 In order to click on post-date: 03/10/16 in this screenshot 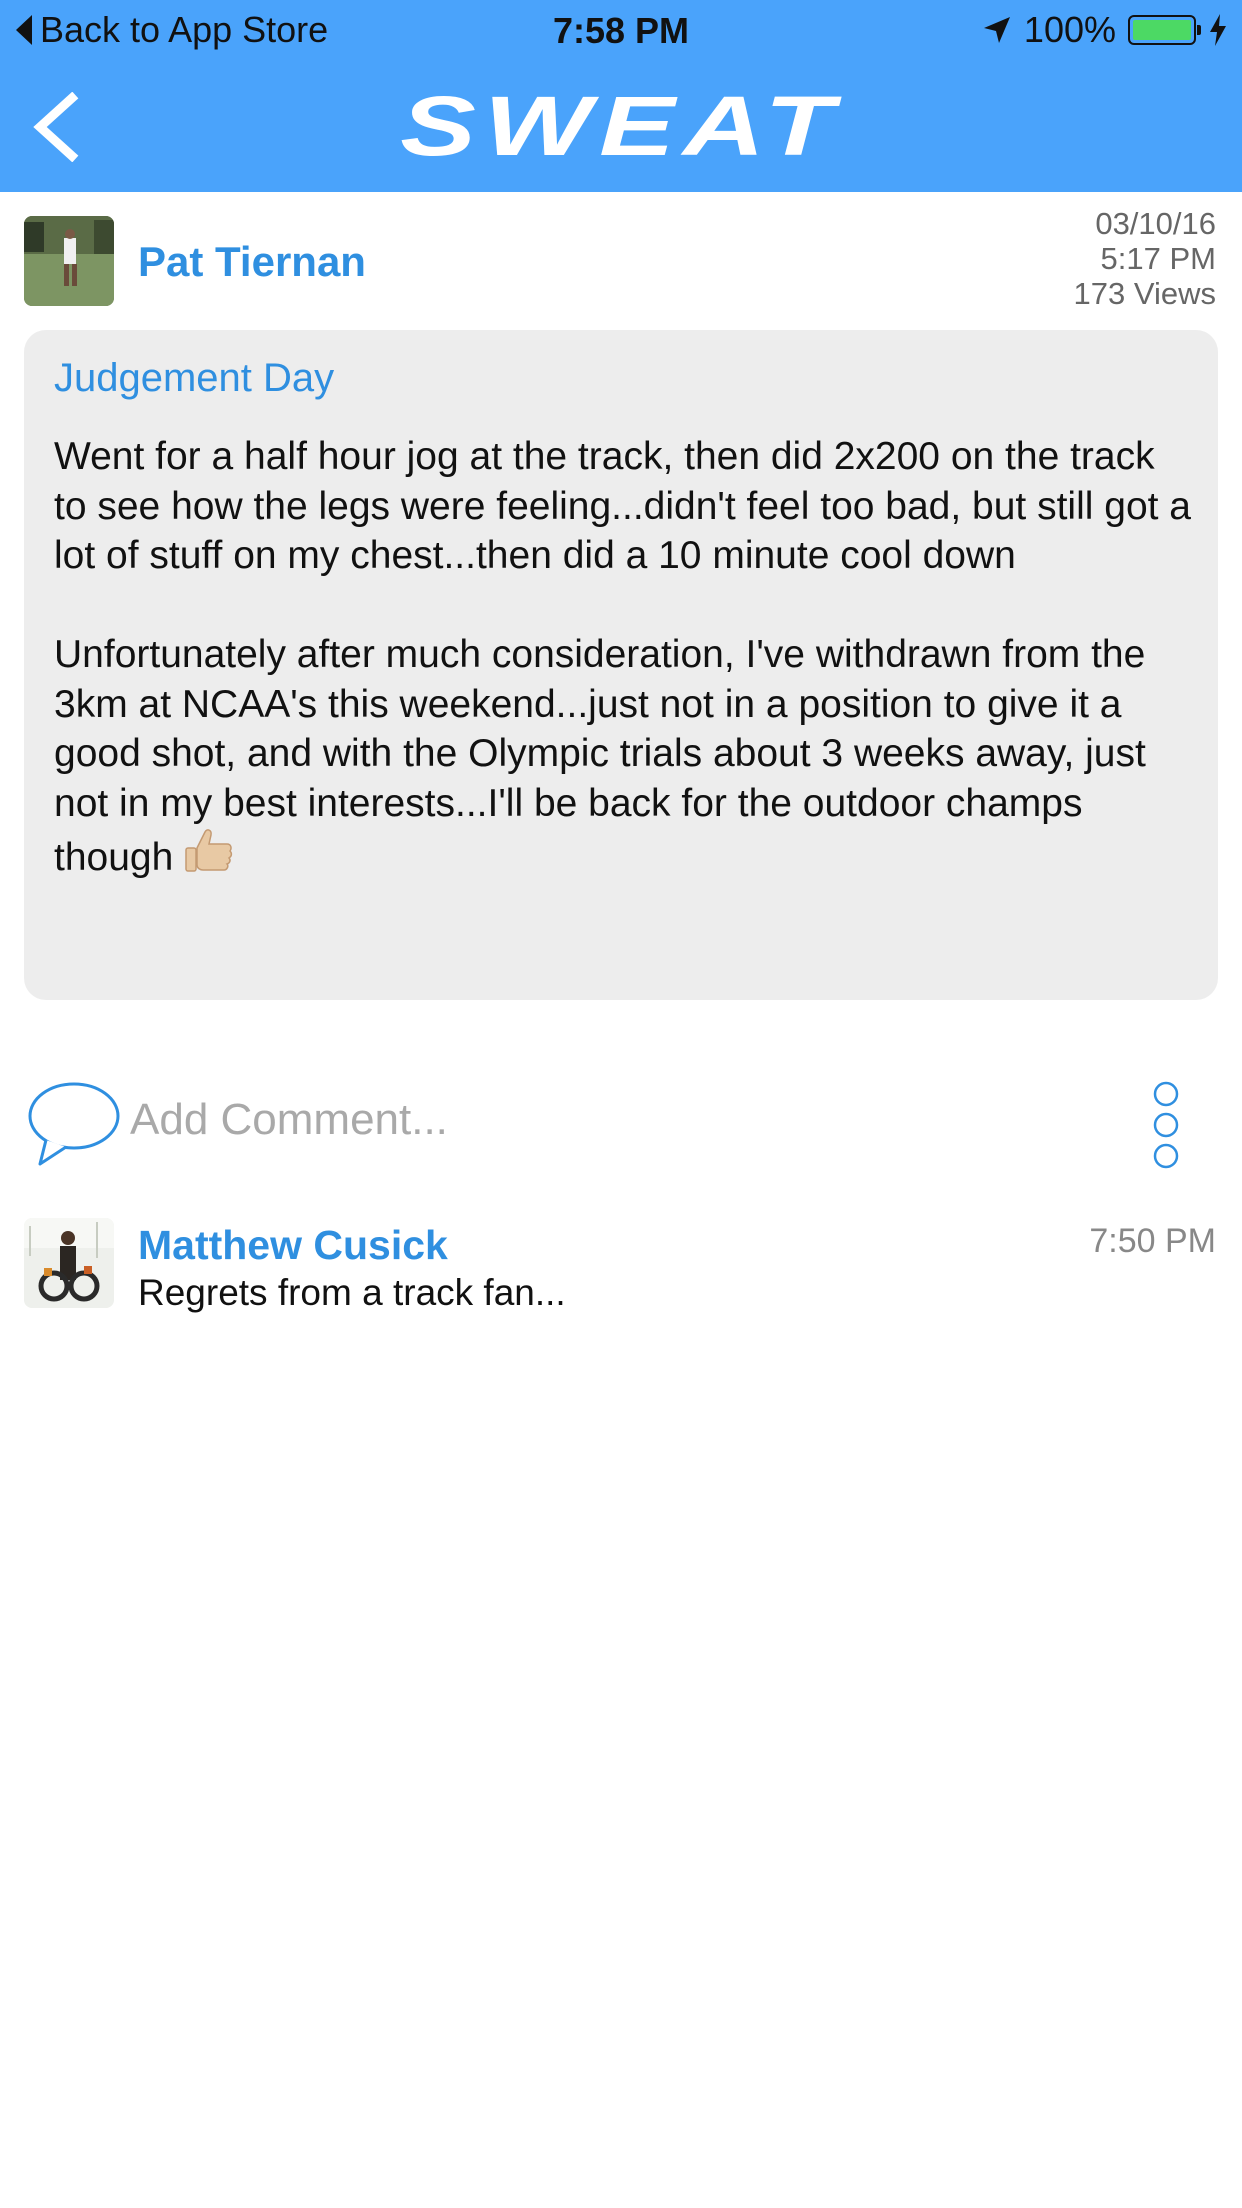, I will do `click(1155, 223)`.